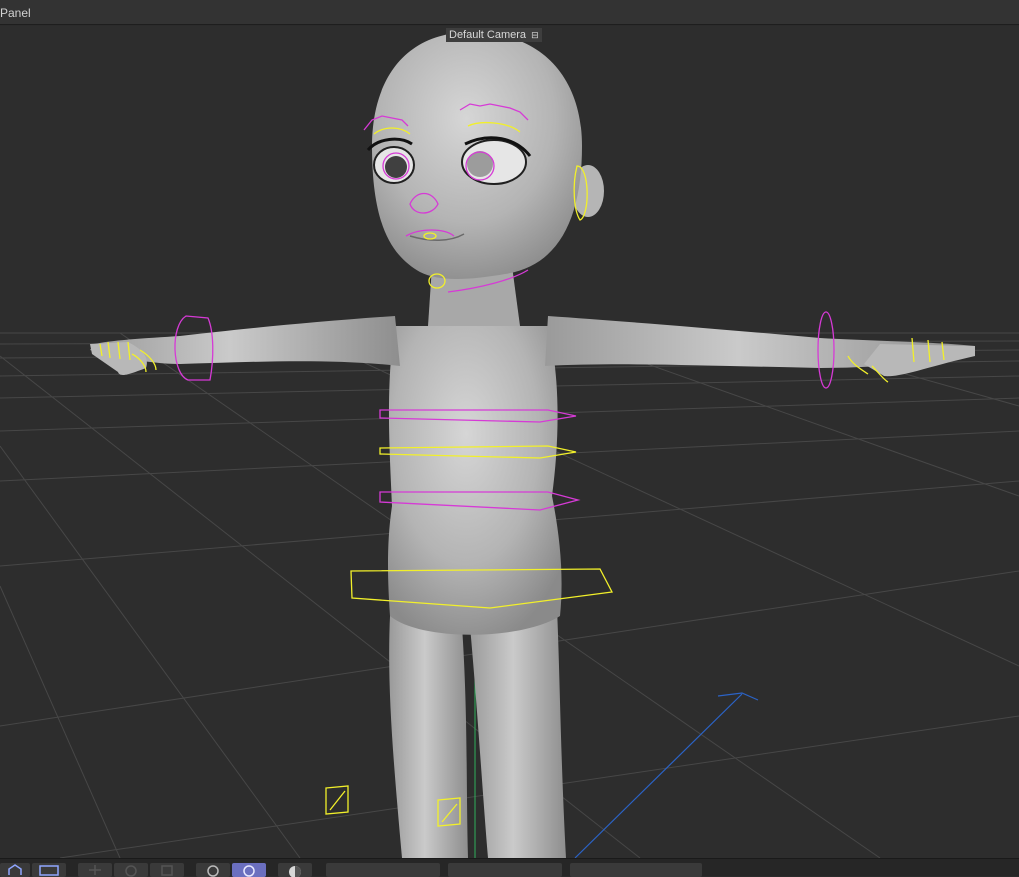 The width and height of the screenshot is (1019, 877). I want to click on camera-lock-icon: ⊟, so click(535, 35).